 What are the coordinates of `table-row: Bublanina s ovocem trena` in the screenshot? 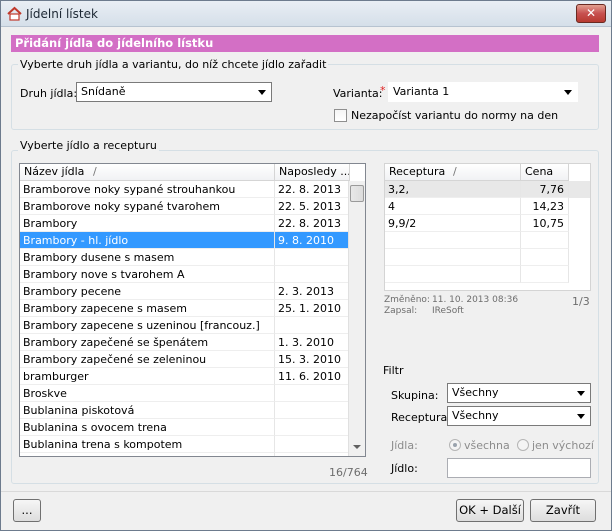 It's located at (185, 427).